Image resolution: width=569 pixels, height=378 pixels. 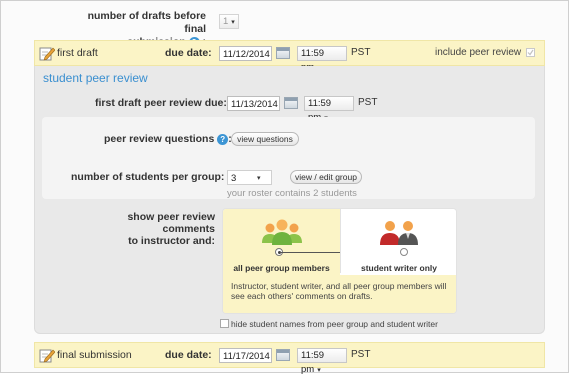 I want to click on first-draft-title: first draft, so click(x=77, y=53).